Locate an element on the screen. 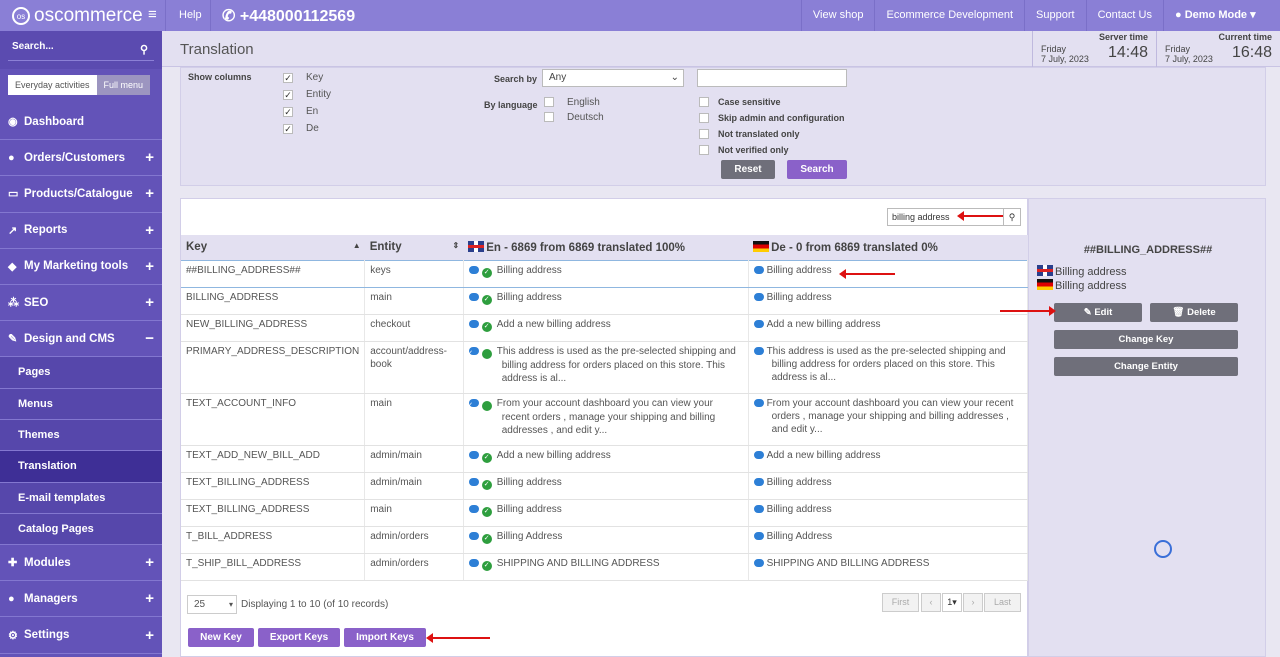 The width and height of the screenshot is (1280, 657). case-sensitive-checkbox is located at coordinates (704, 102).